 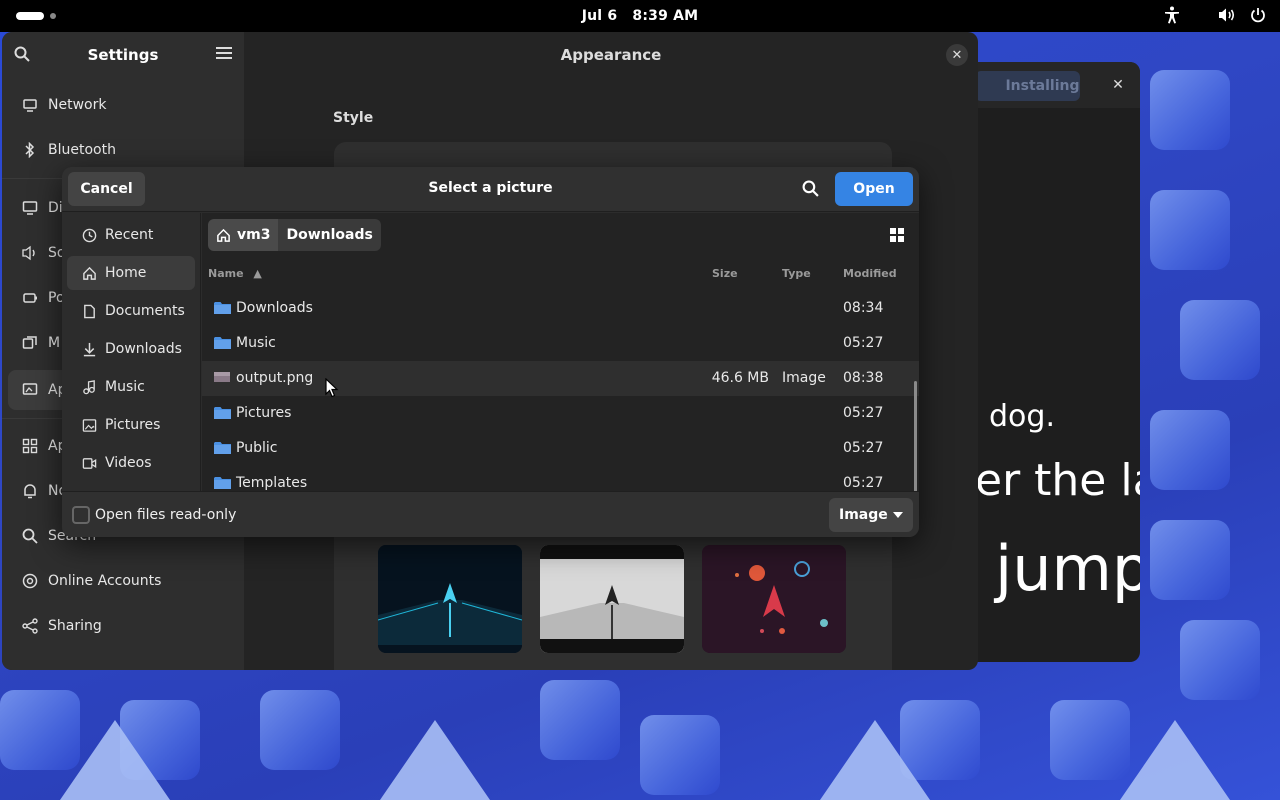 I want to click on file-row: output.png 46.6 MB Image 08:38, so click(x=560, y=378).